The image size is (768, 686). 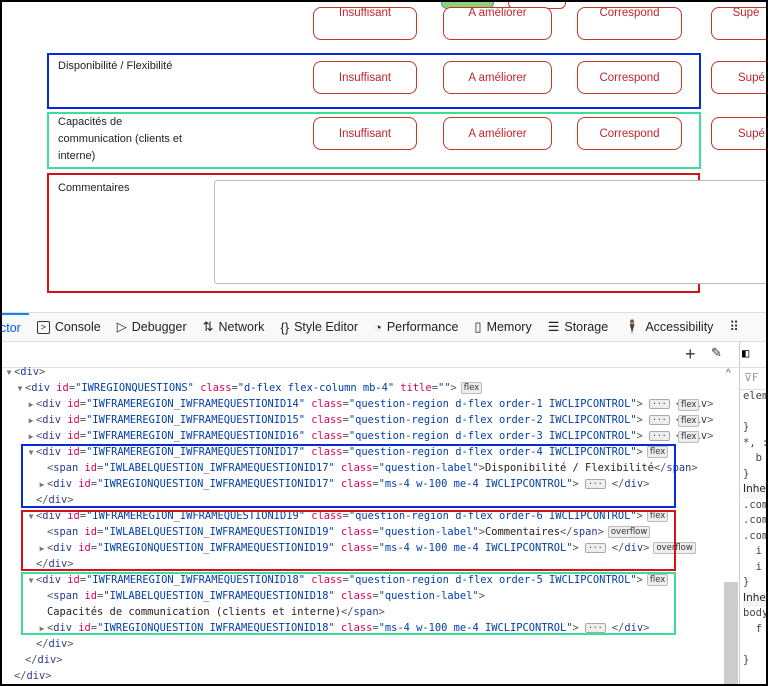 What do you see at coordinates (416, 327) in the screenshot?
I see `tab-performance: ◔ Performance` at bounding box center [416, 327].